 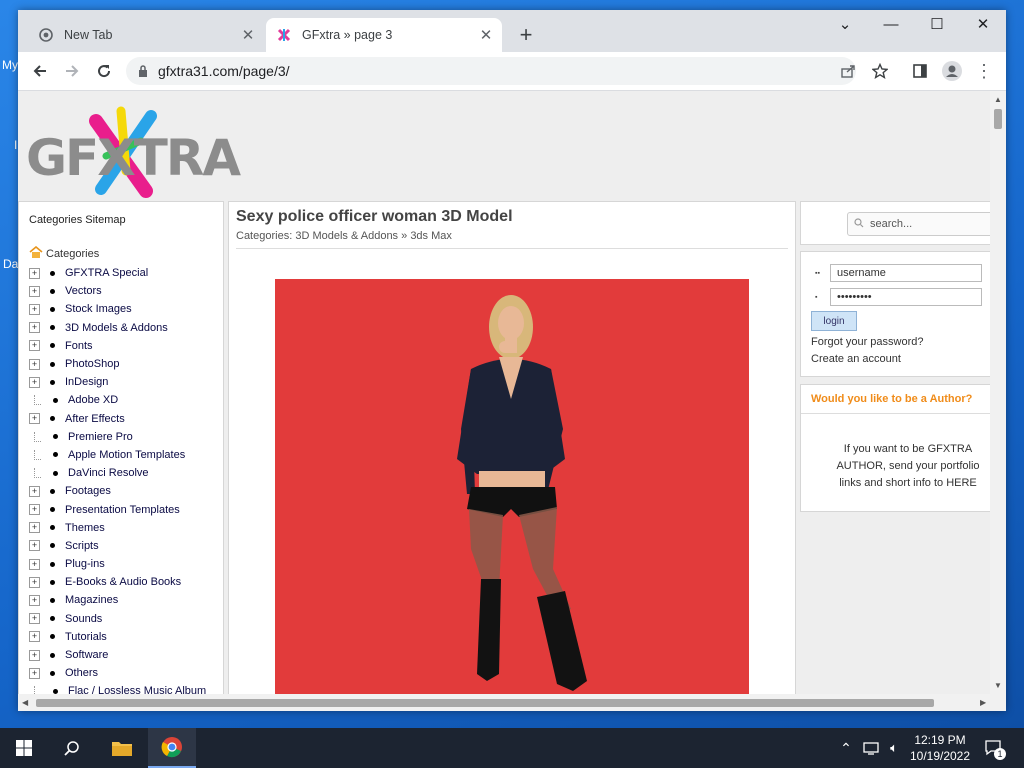 What do you see at coordinates (123, 582) in the screenshot?
I see `category-label: E-Books & Audio Books` at bounding box center [123, 582].